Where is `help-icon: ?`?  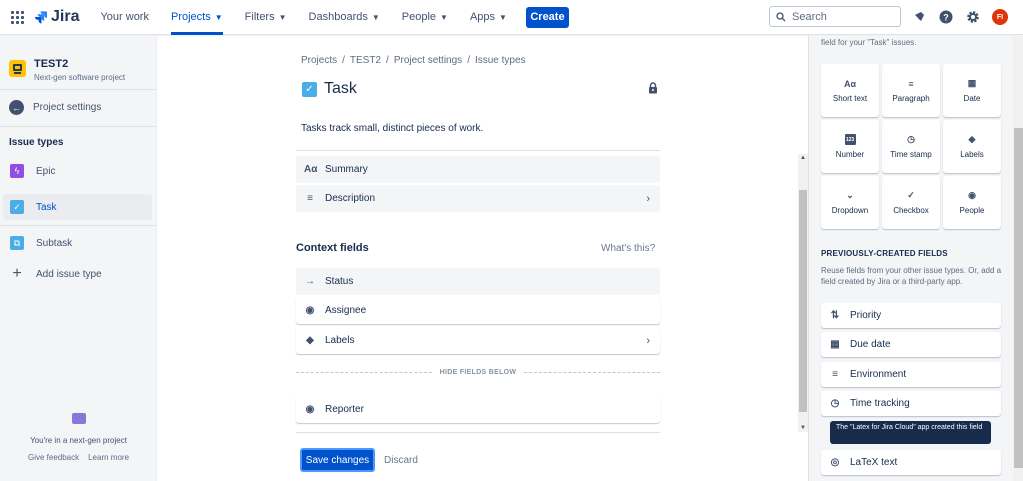 help-icon: ? is located at coordinates (945, 17).